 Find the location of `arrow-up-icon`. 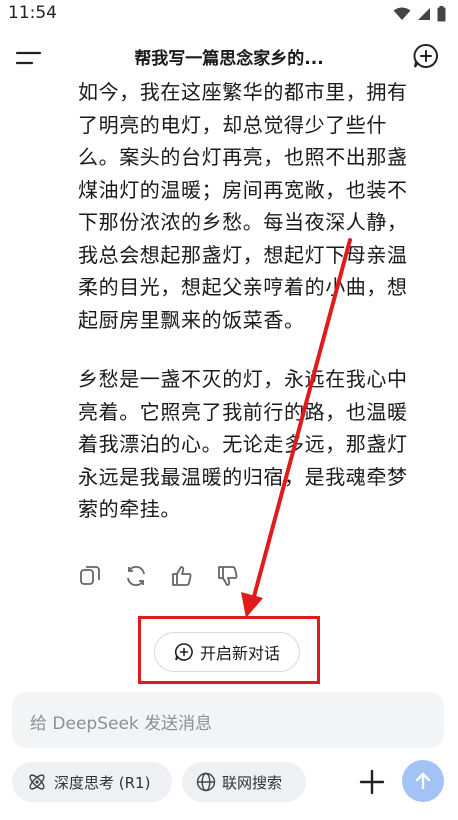

arrow-up-icon is located at coordinates (423, 781).